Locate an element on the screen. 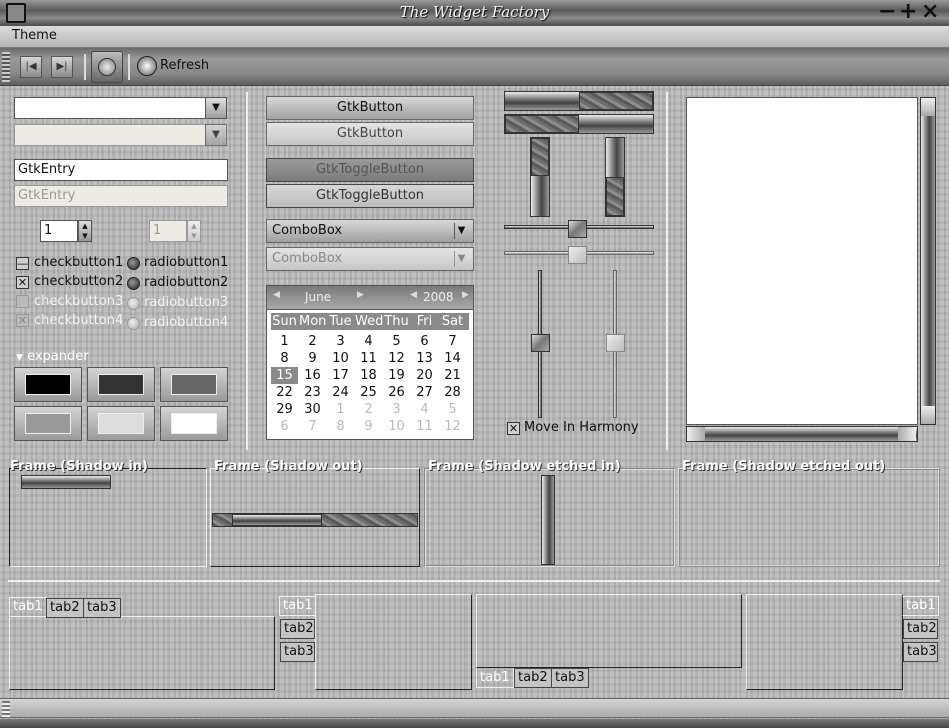 The height and width of the screenshot is (728, 949). last-icon: ▶| is located at coordinates (62, 67).